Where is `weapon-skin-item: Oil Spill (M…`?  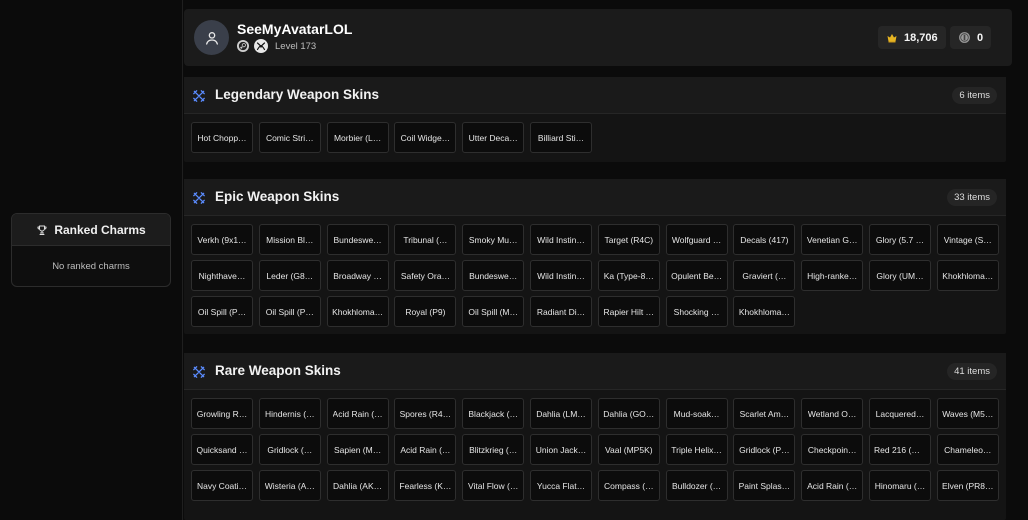
weapon-skin-item: Oil Spill (M… is located at coordinates (493, 311).